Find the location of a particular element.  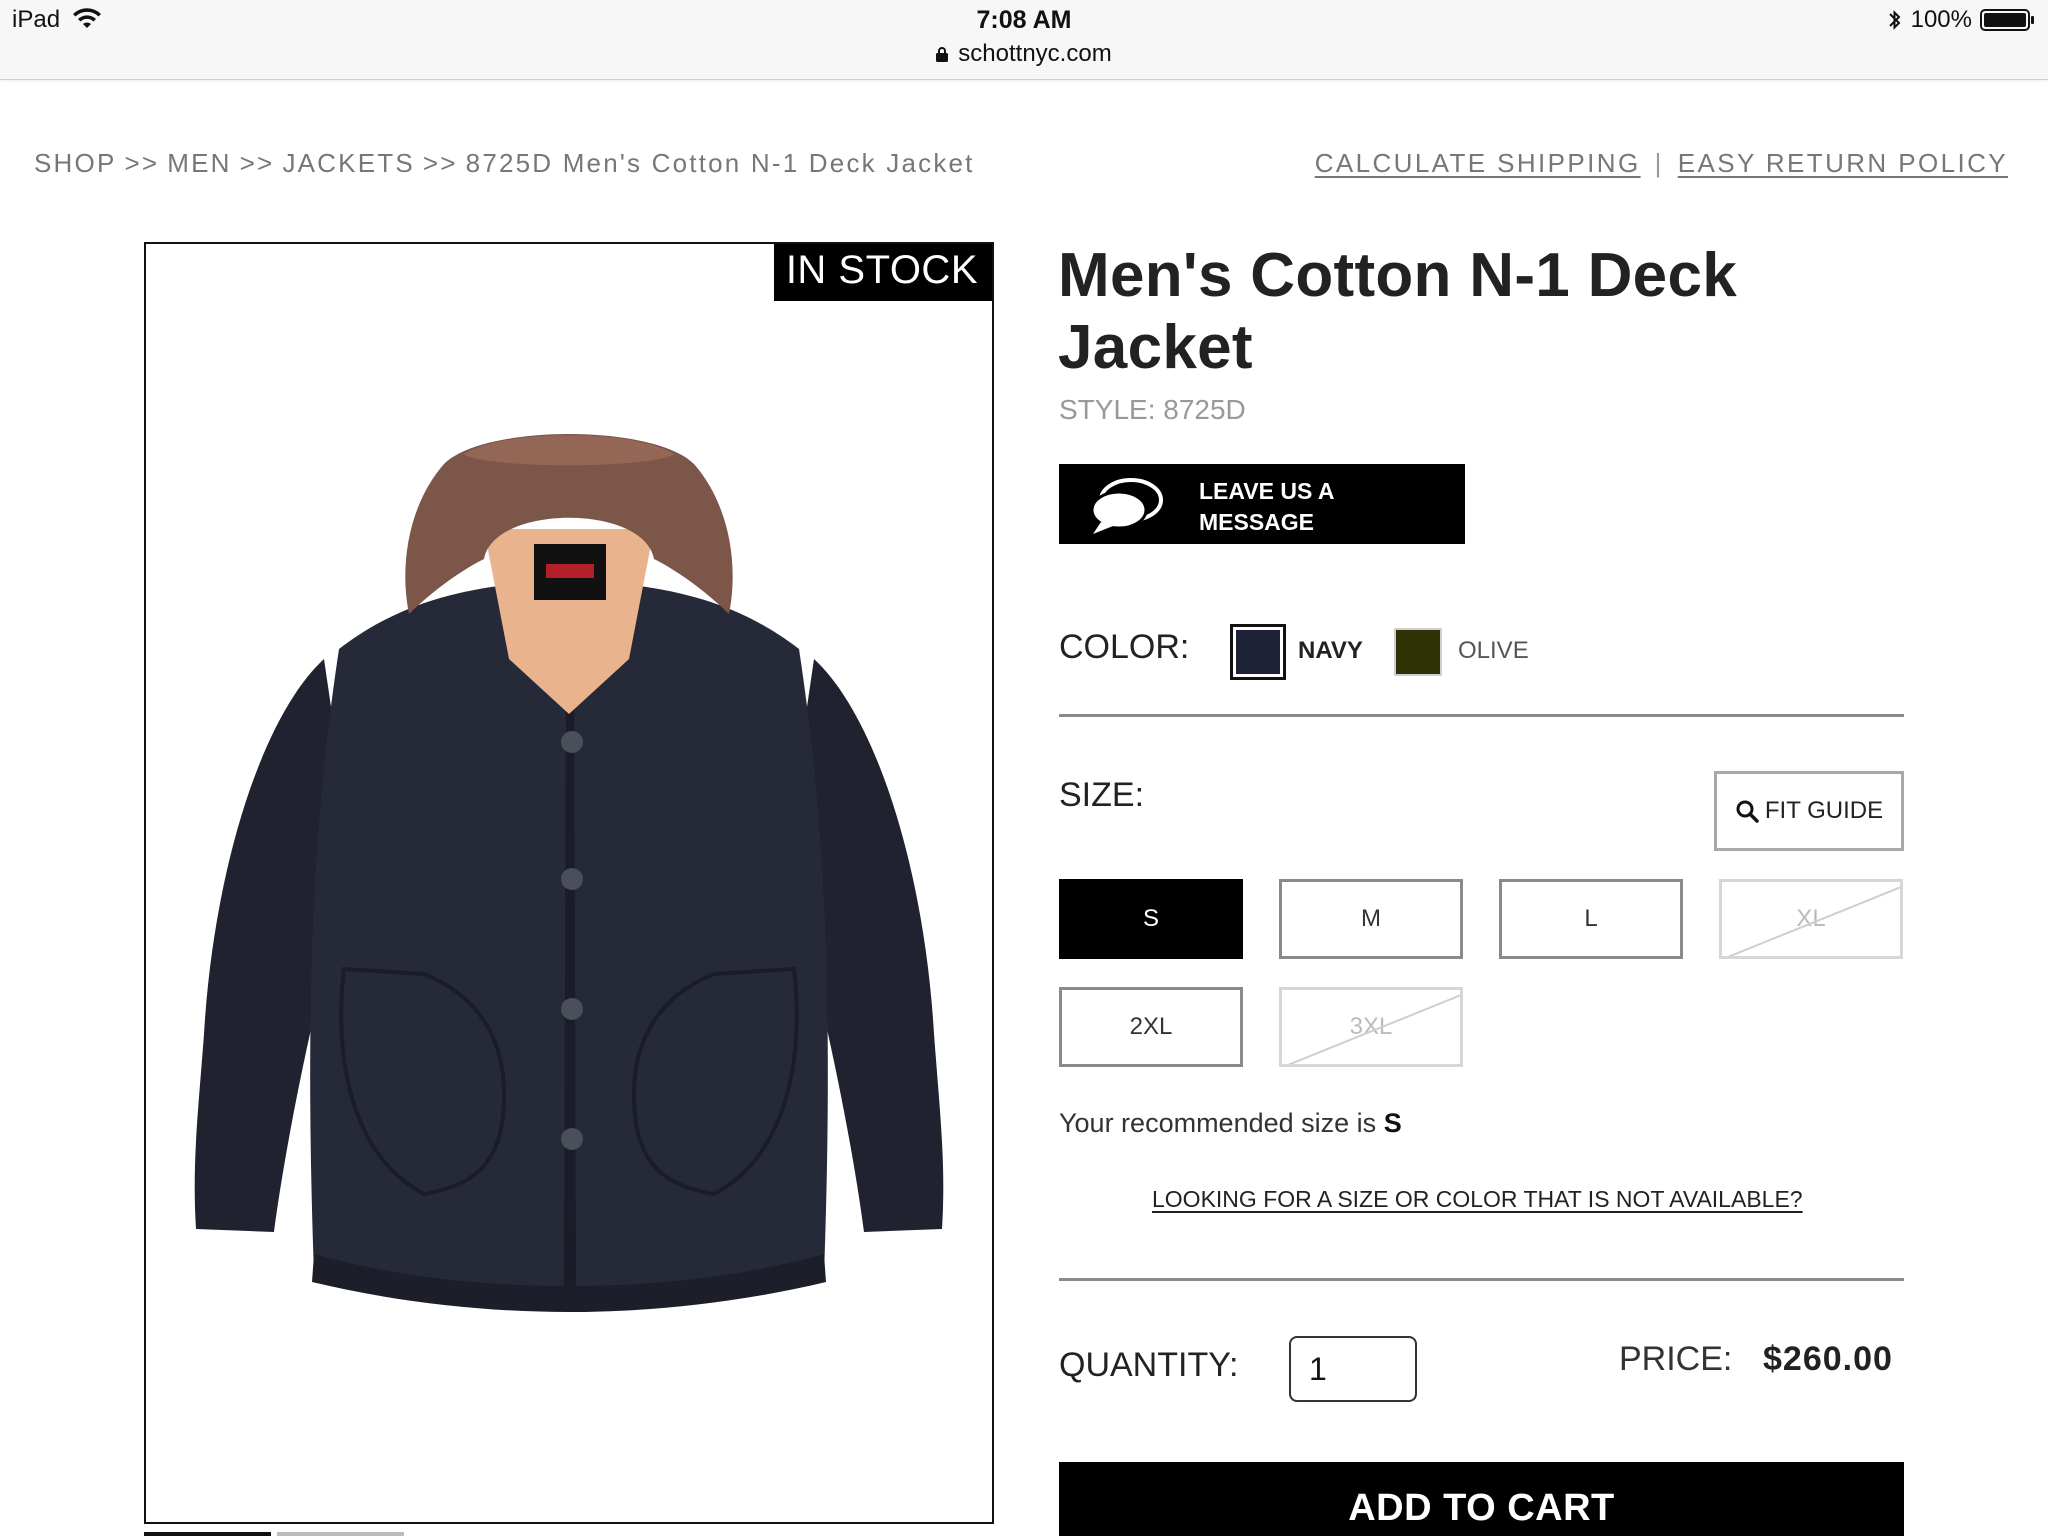

quantity-label: QUANTITY: is located at coordinates (1149, 1365).